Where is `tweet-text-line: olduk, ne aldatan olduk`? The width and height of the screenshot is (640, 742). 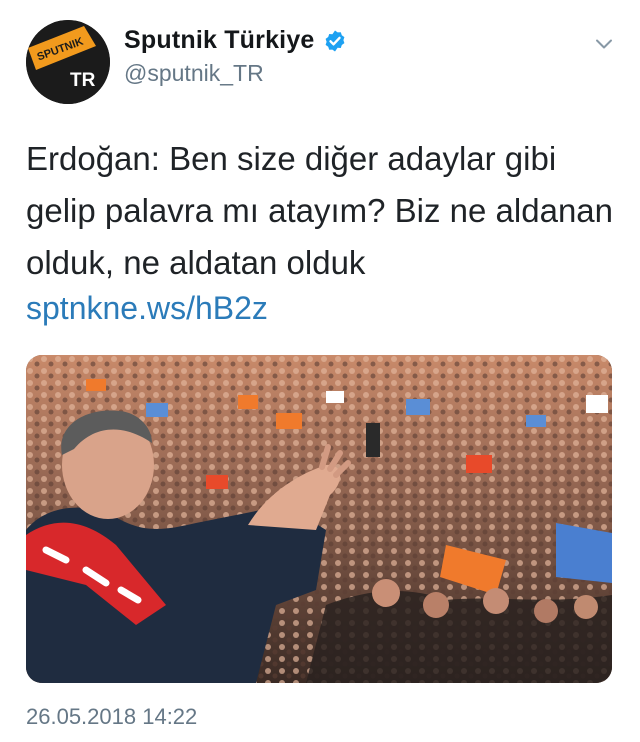
tweet-text-line: olduk, ne aldatan olduk is located at coordinates (196, 262).